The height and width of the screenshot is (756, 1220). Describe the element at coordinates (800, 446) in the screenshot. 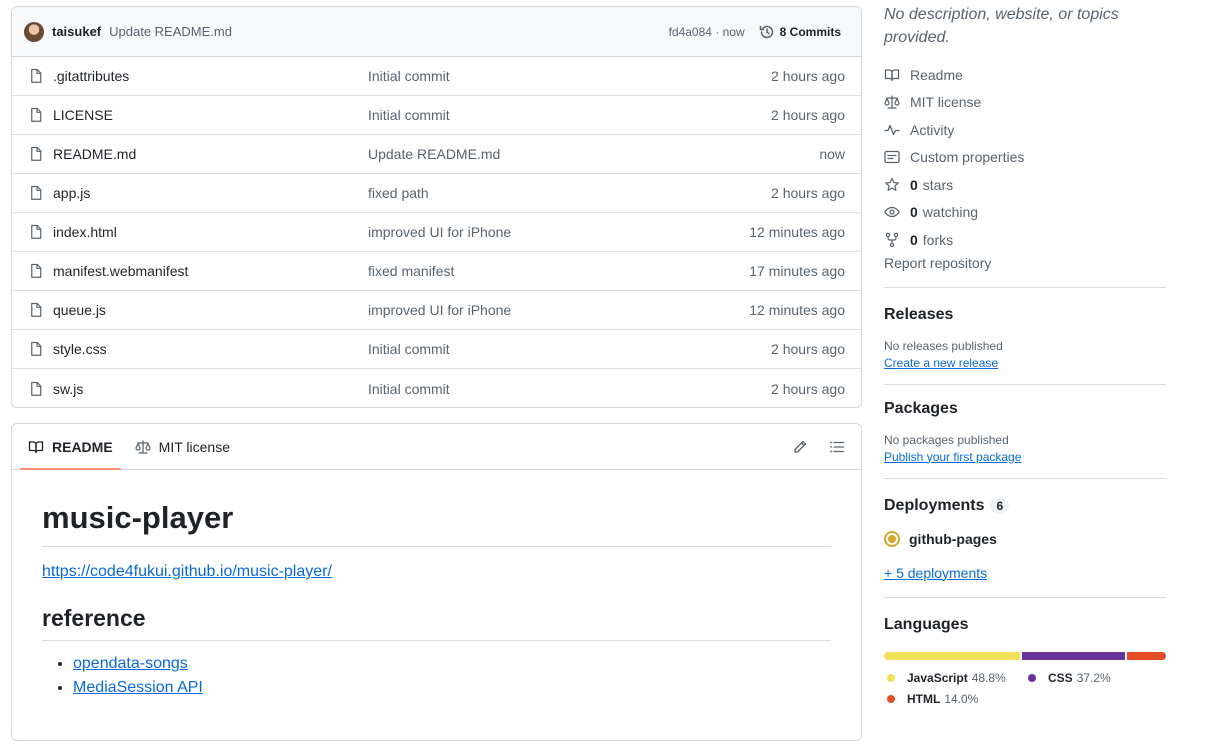

I see `edit-readme-button` at that location.